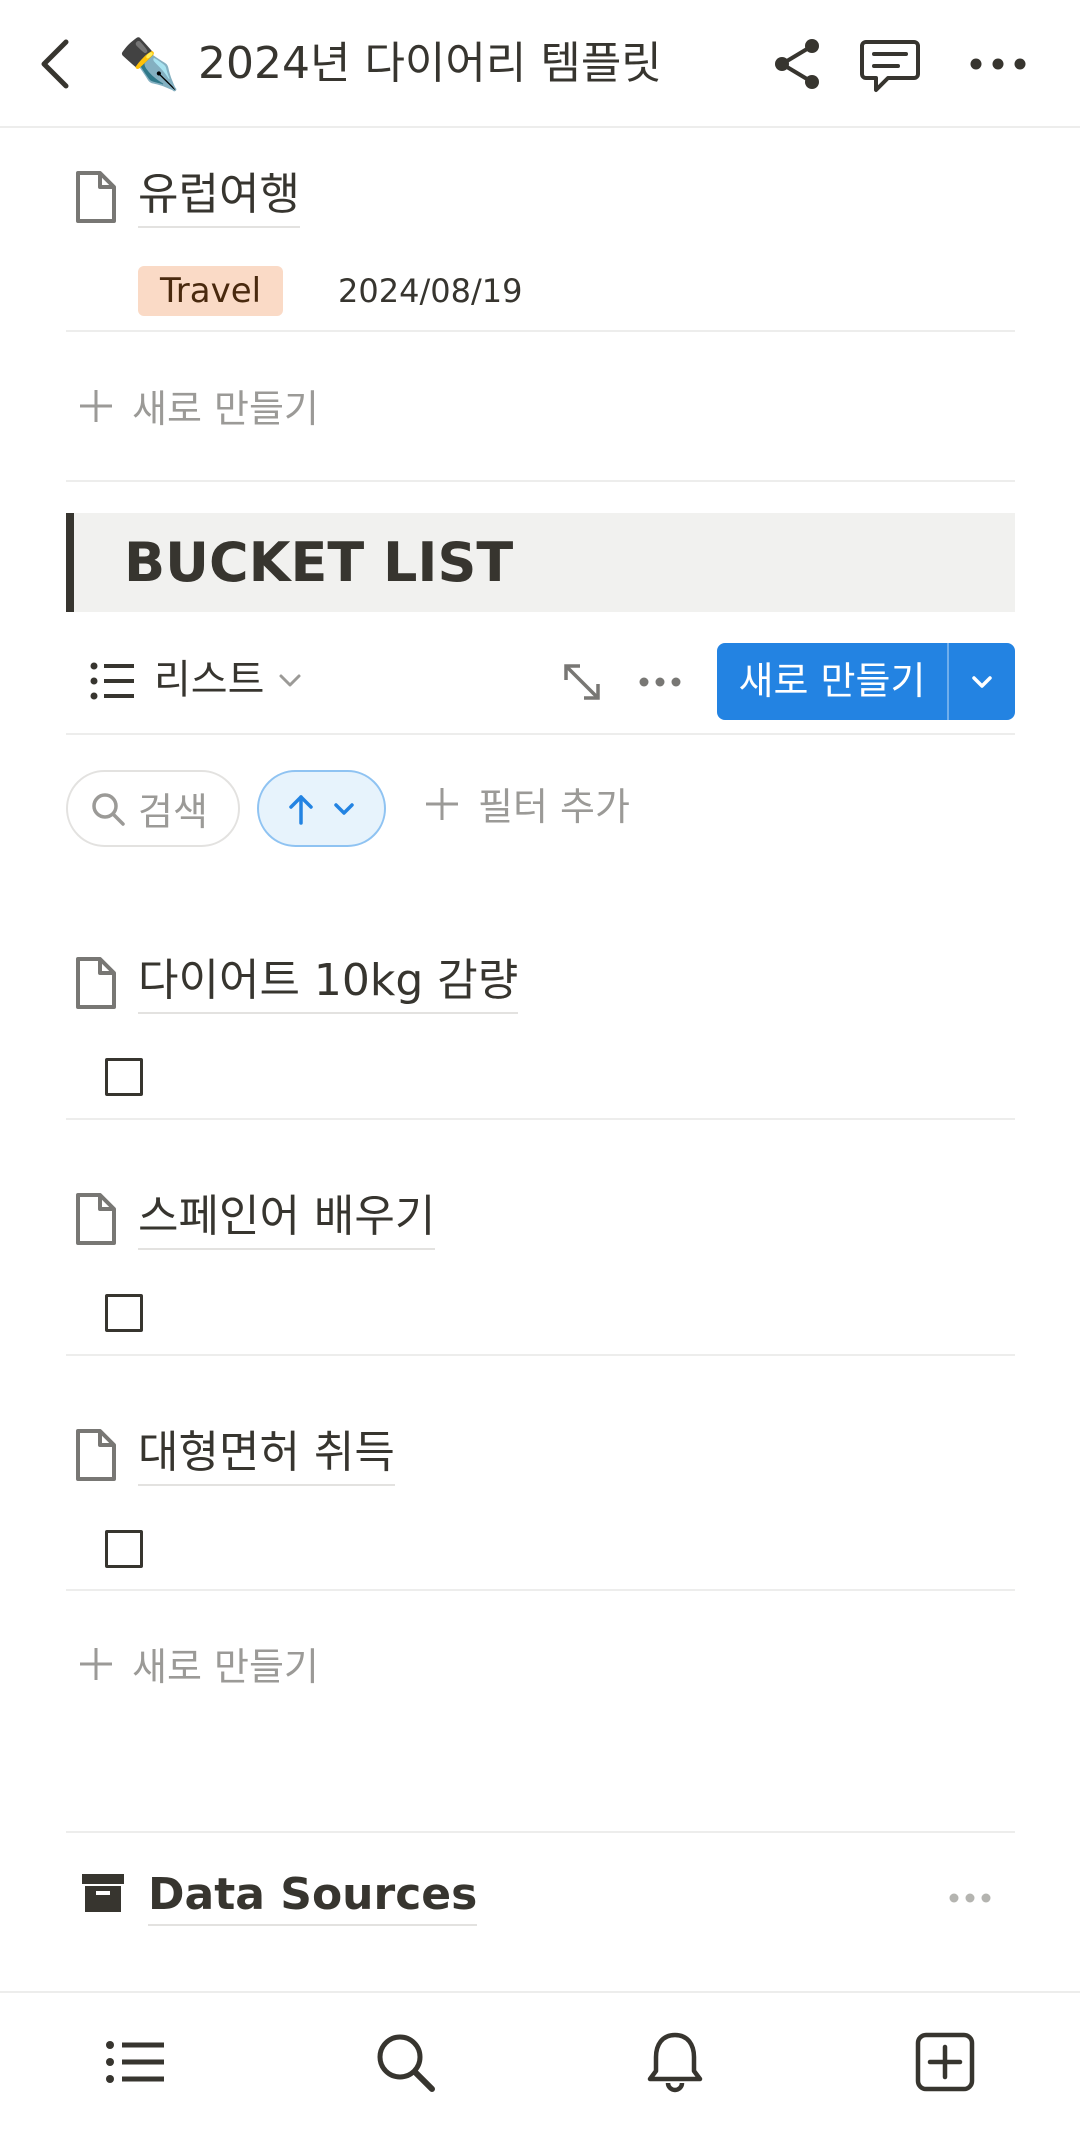 This screenshot has height=2133, width=1080. I want to click on data-sources-title: Data Sources, so click(313, 1896).